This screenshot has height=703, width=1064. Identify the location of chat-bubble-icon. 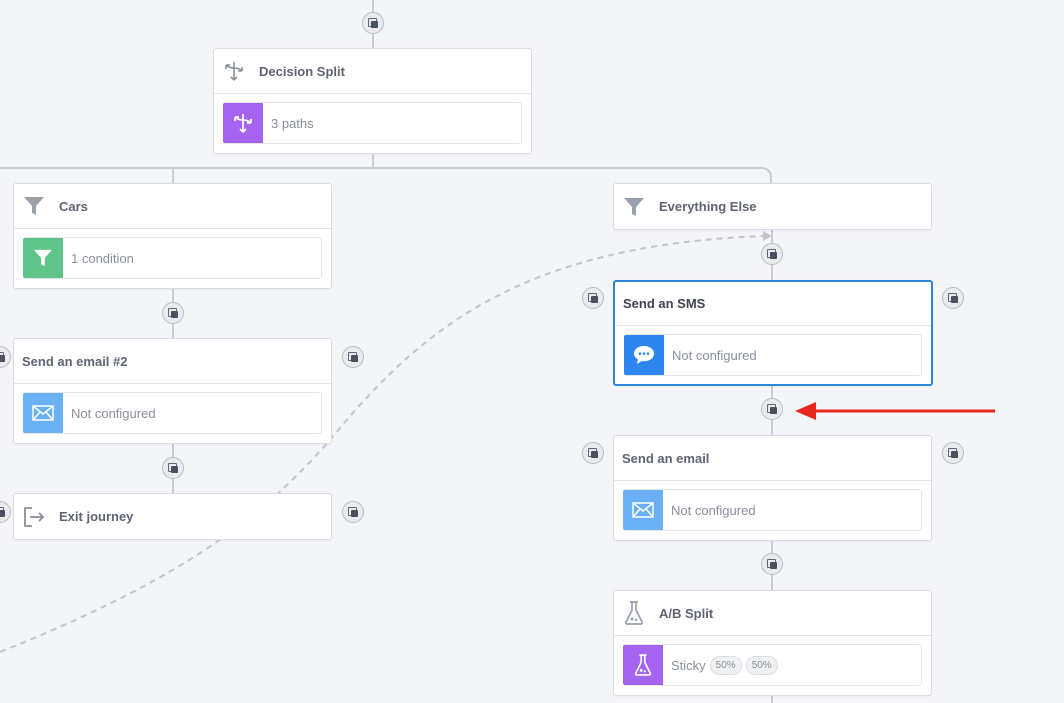
(644, 355).